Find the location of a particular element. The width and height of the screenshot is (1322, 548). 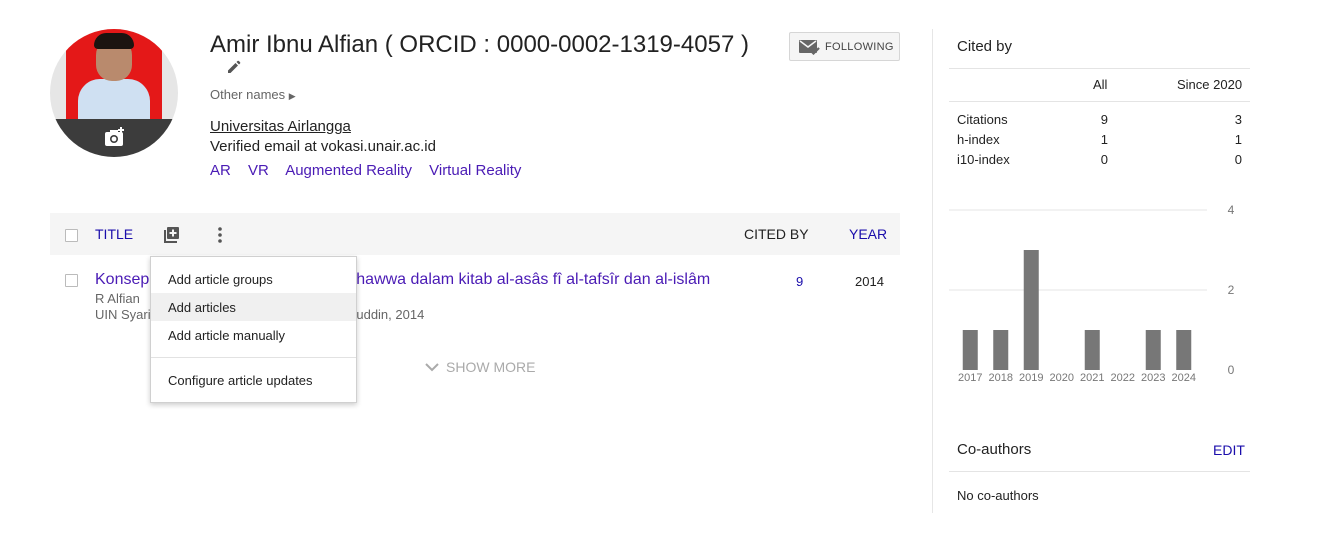

interest-vr: VR is located at coordinates (258, 170).